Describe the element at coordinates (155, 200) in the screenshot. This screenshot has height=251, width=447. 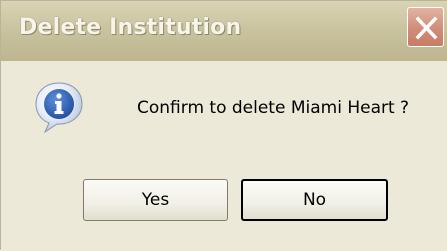
I see `yes-button: Yes` at that location.